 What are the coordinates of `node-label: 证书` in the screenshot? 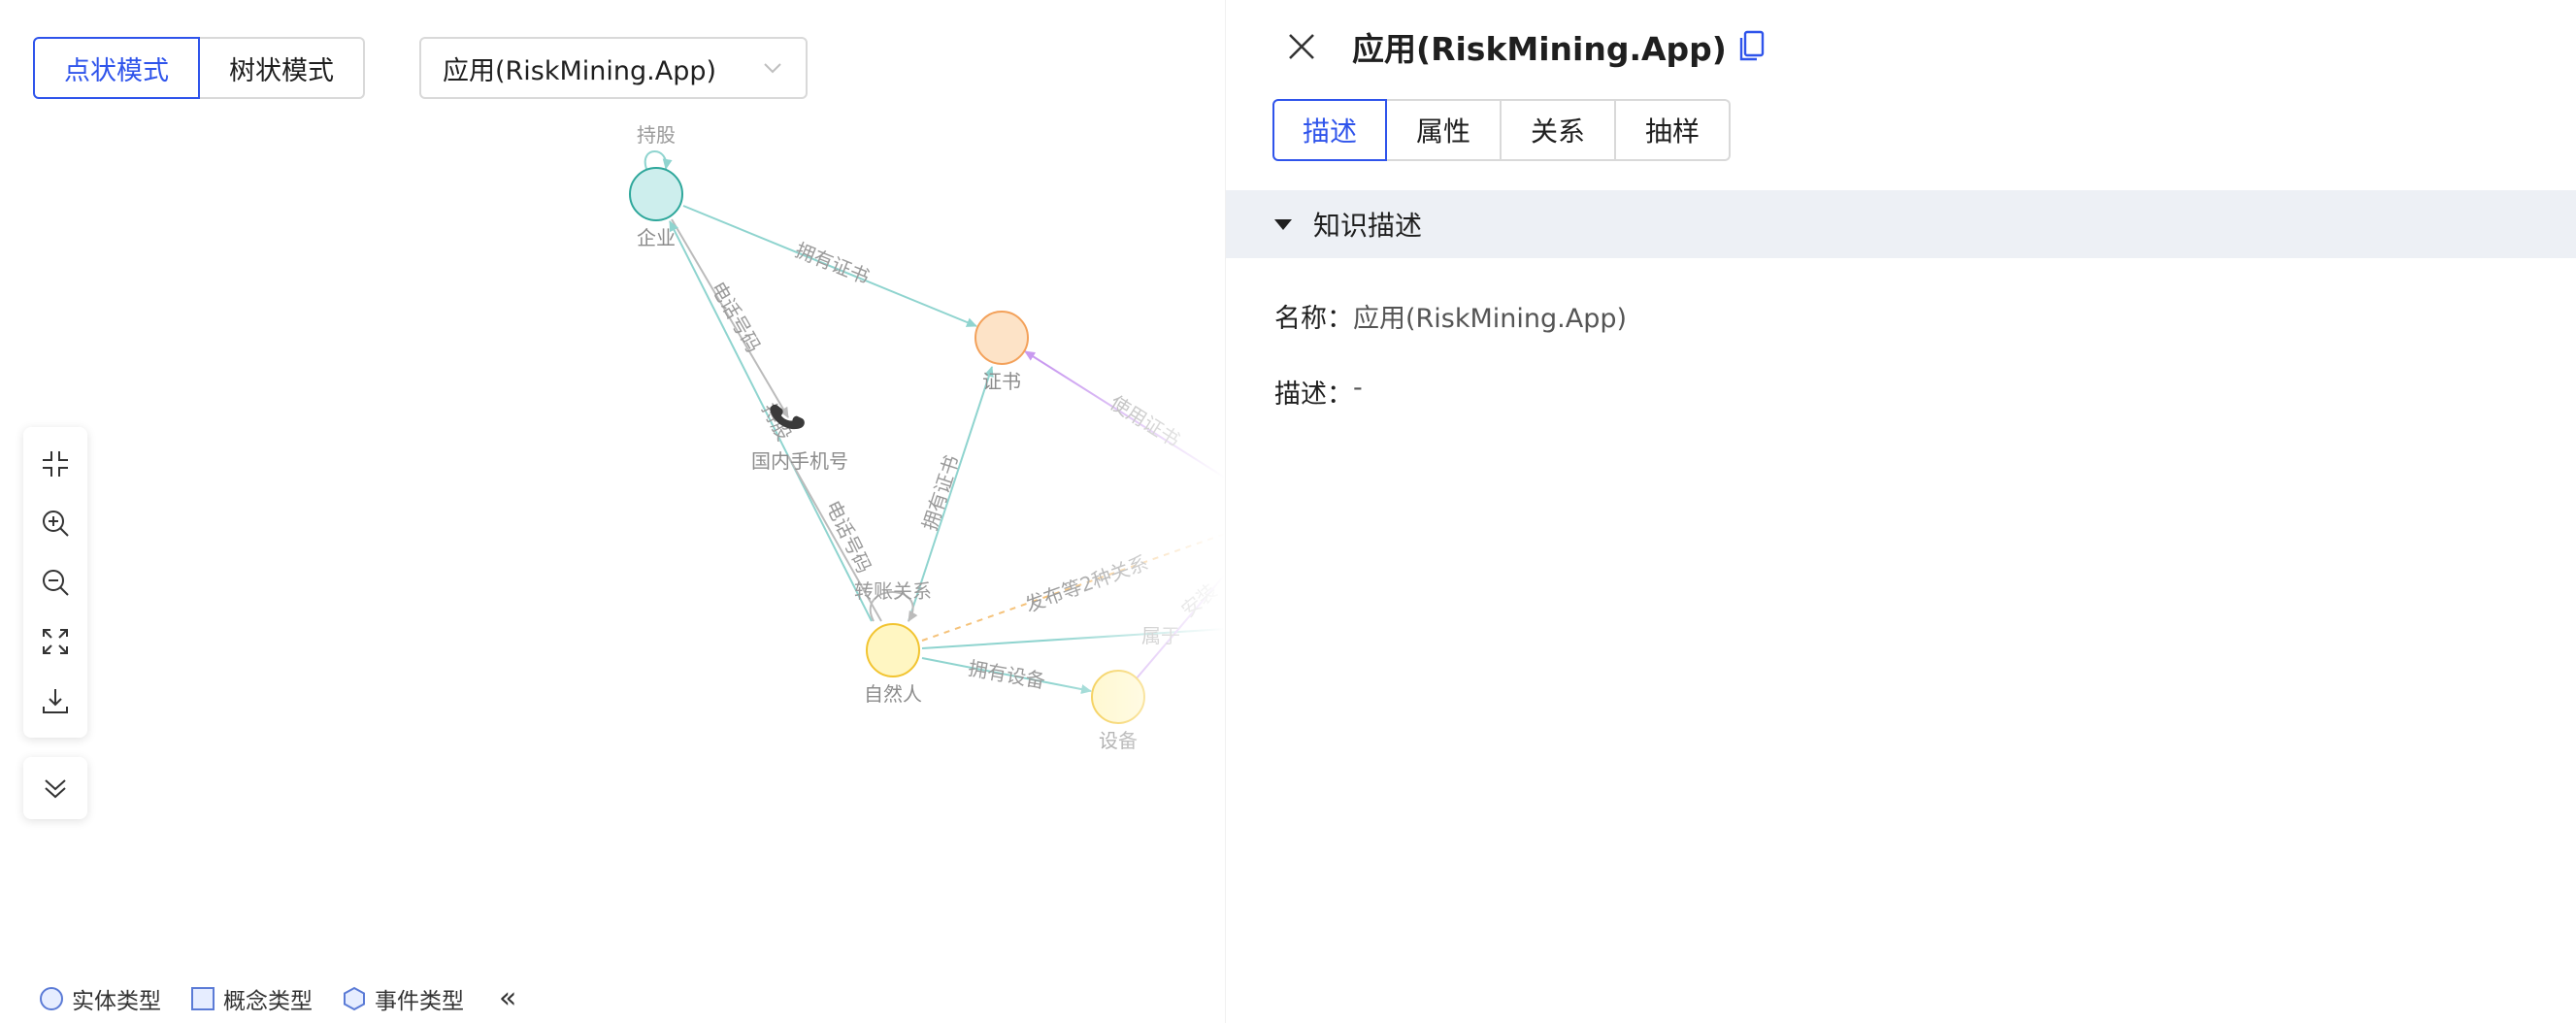 It's located at (1001, 381).